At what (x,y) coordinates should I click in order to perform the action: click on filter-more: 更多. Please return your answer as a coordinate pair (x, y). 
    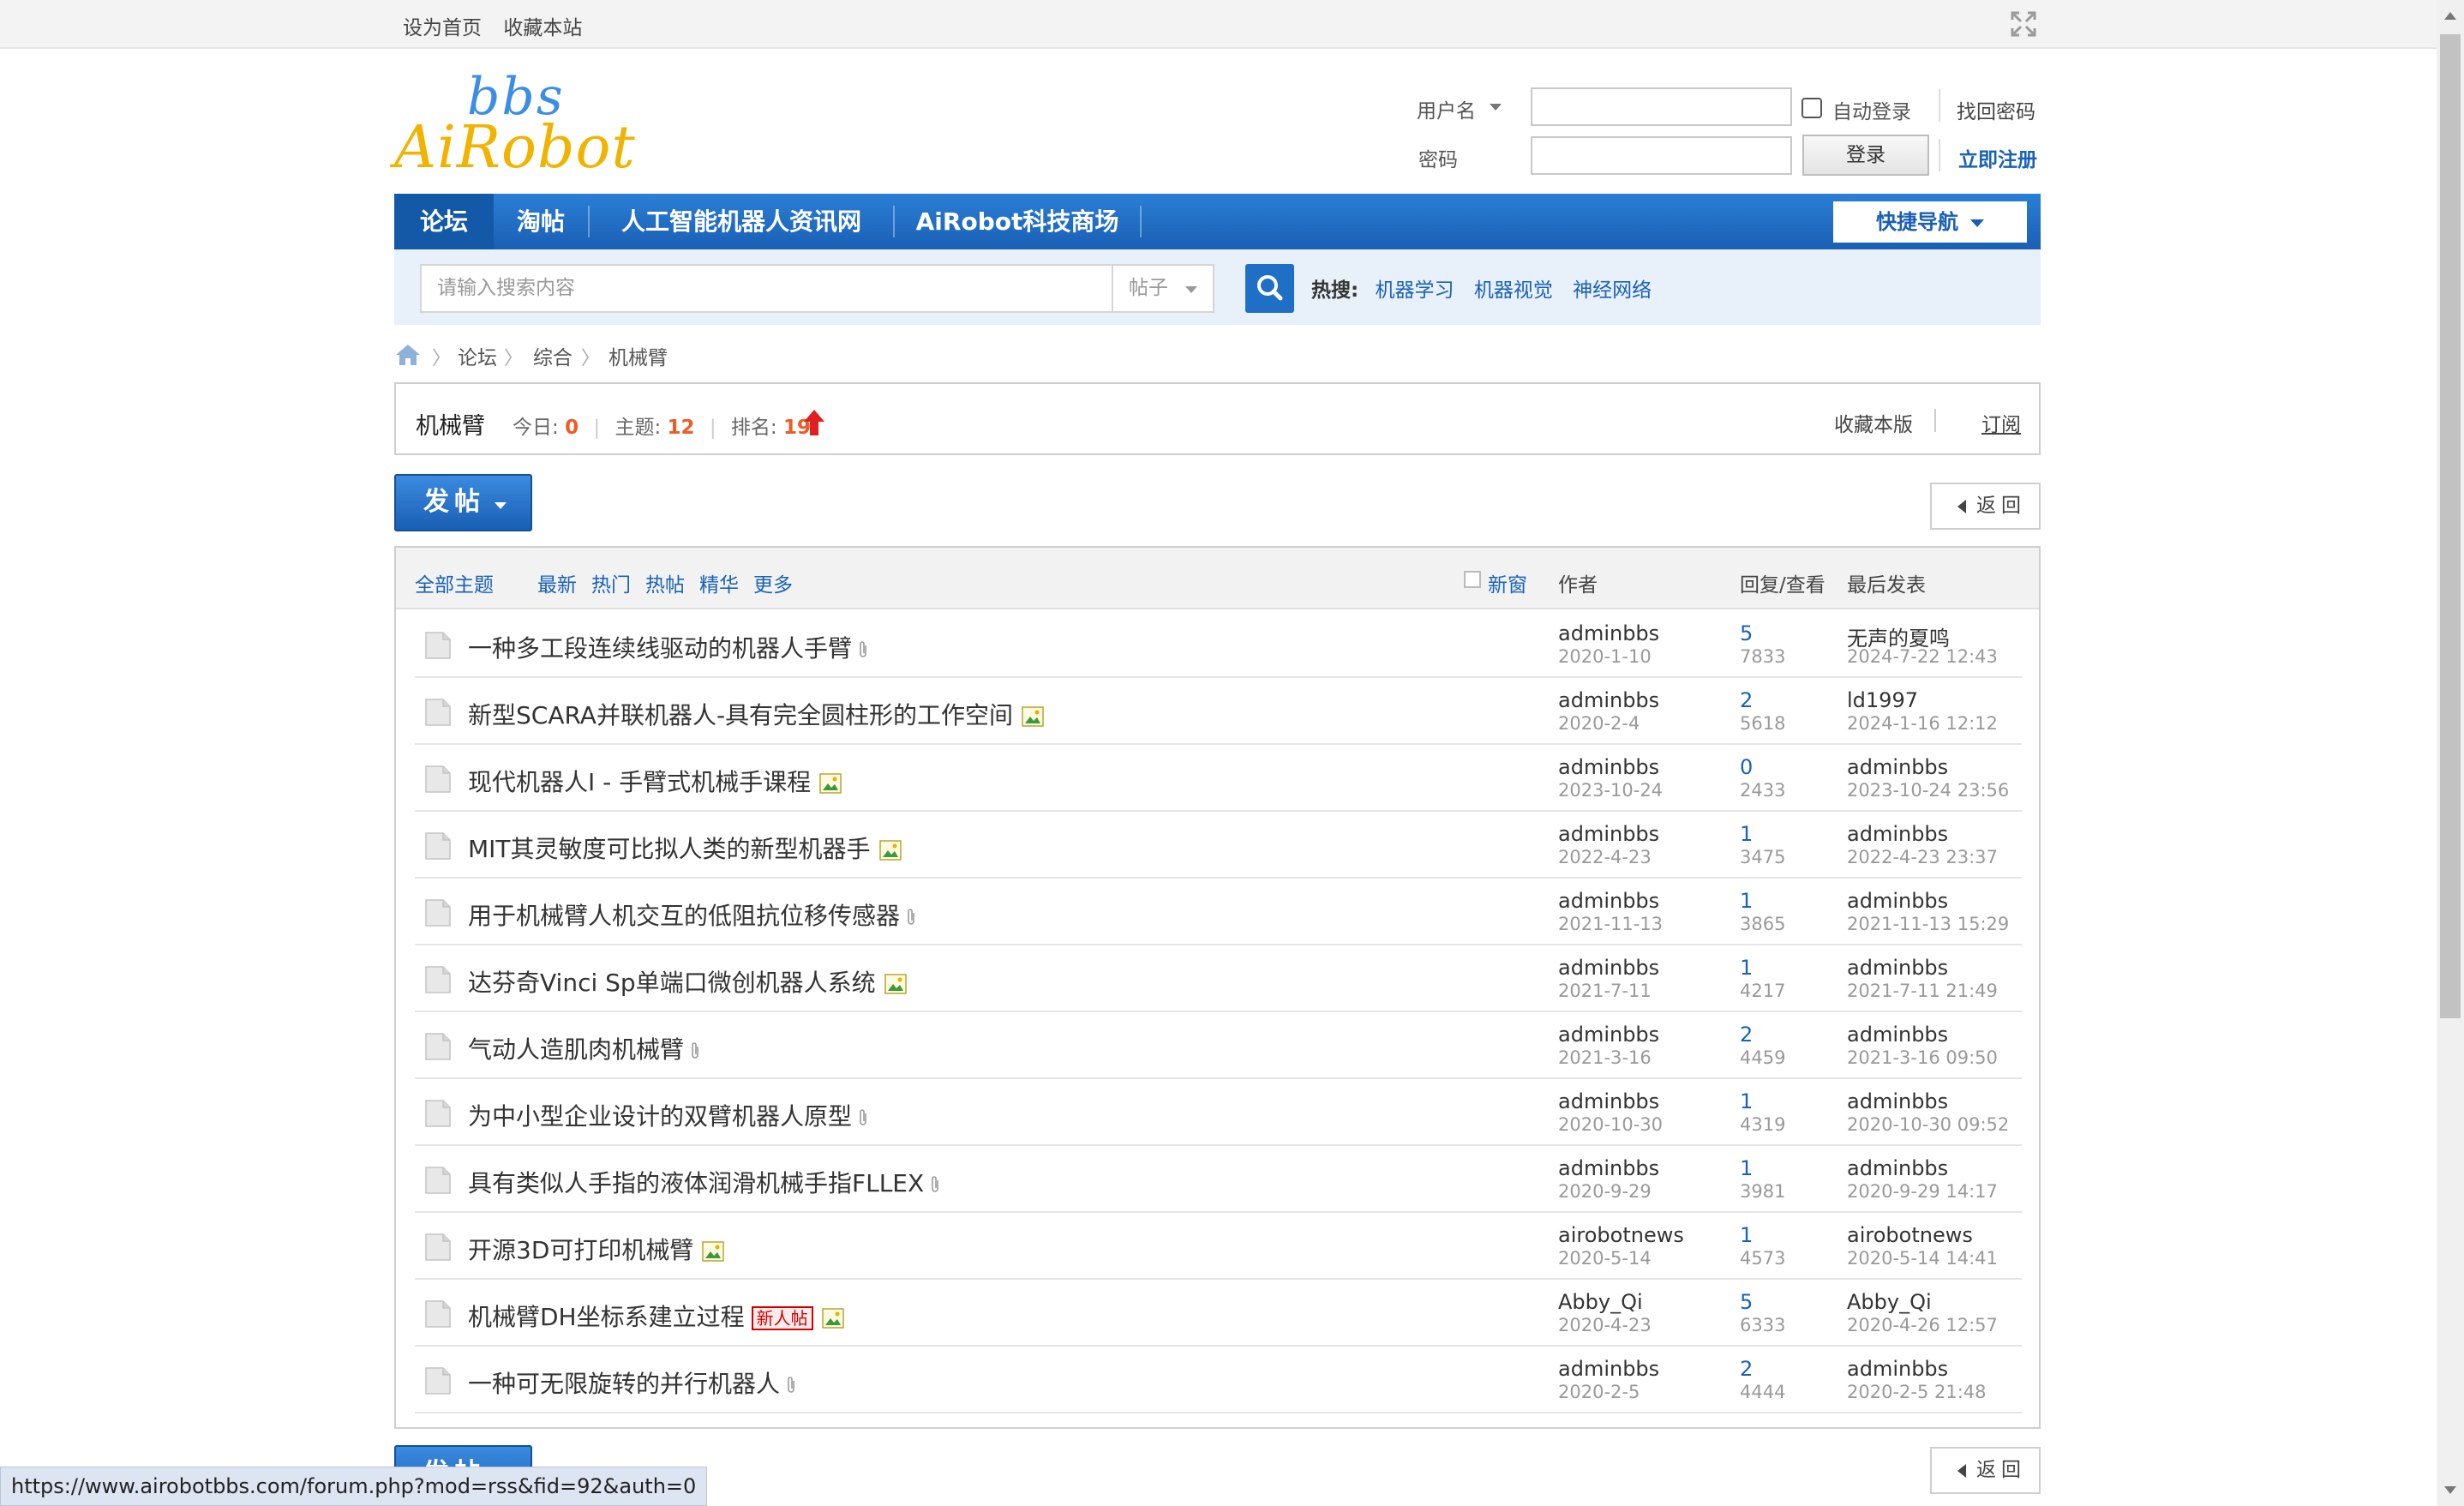
    Looking at the image, I should click on (773, 582).